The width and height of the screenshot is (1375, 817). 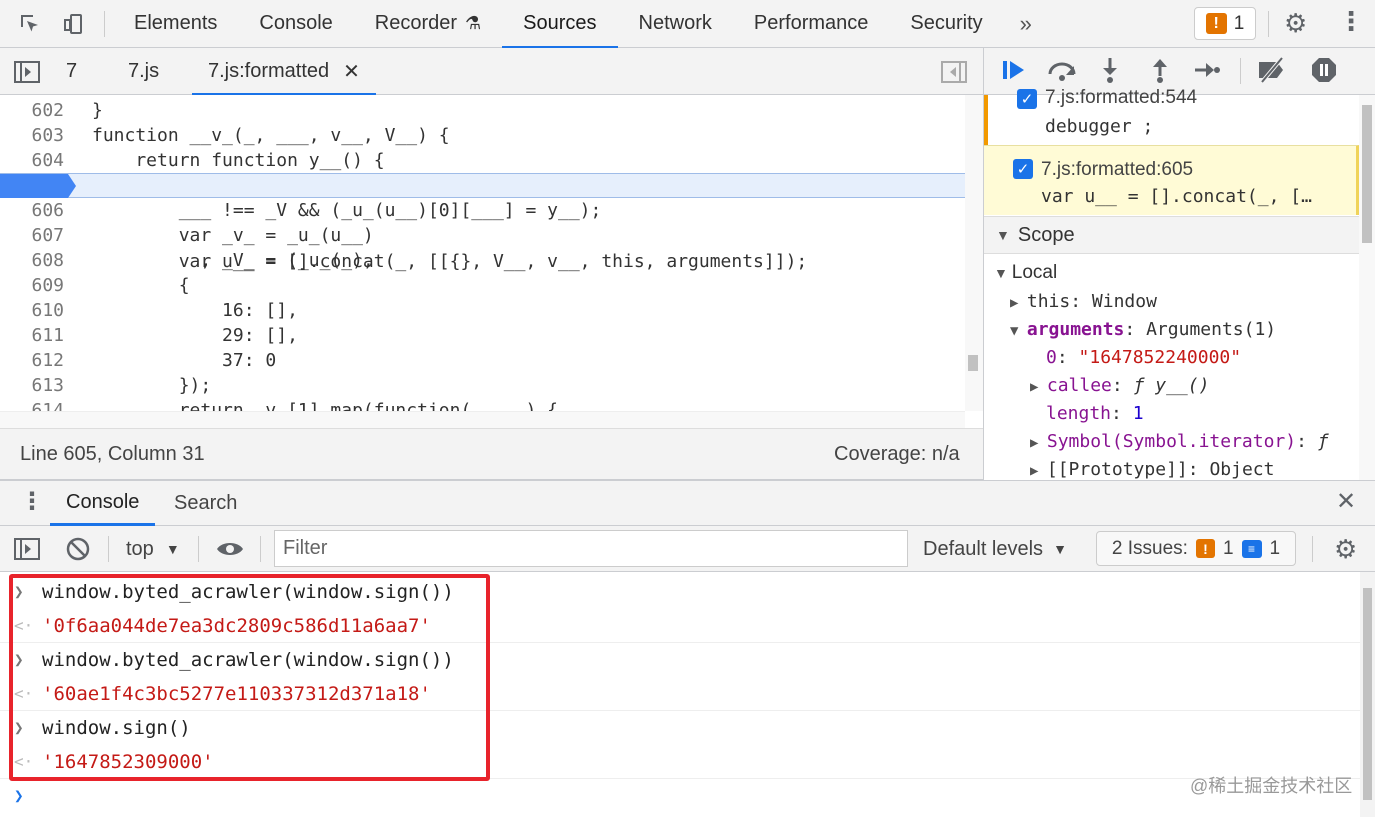 What do you see at coordinates (1351, 21) in the screenshot?
I see `more-options-icon: ⋮` at bounding box center [1351, 21].